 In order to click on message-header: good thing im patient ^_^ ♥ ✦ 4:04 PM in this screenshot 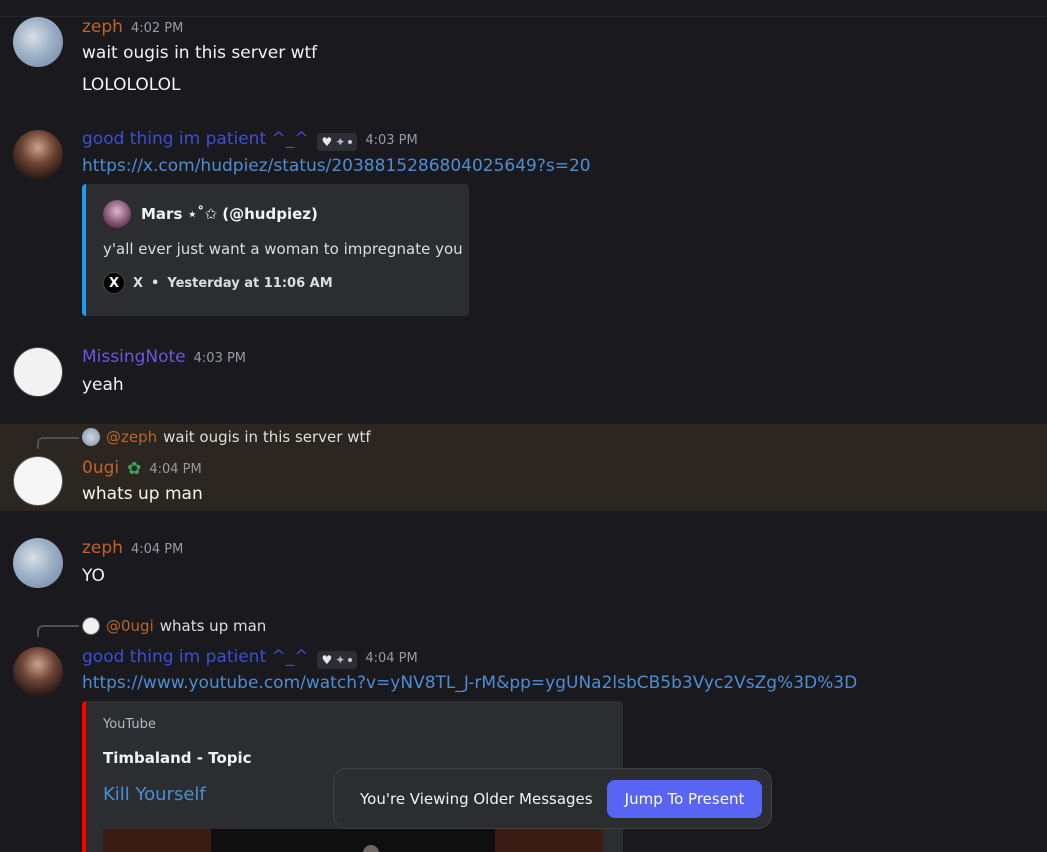, I will do `click(250, 658)`.